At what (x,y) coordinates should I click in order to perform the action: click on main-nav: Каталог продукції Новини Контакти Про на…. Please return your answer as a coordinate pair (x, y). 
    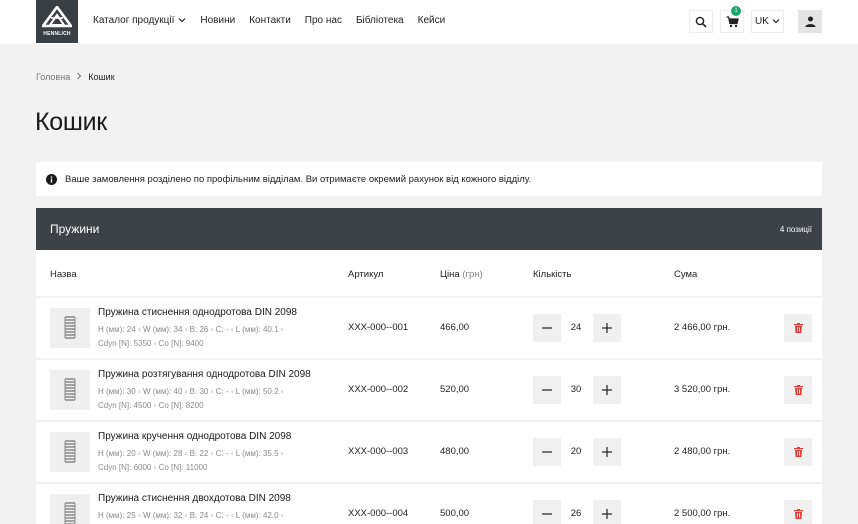
    Looking at the image, I should click on (276, 20).